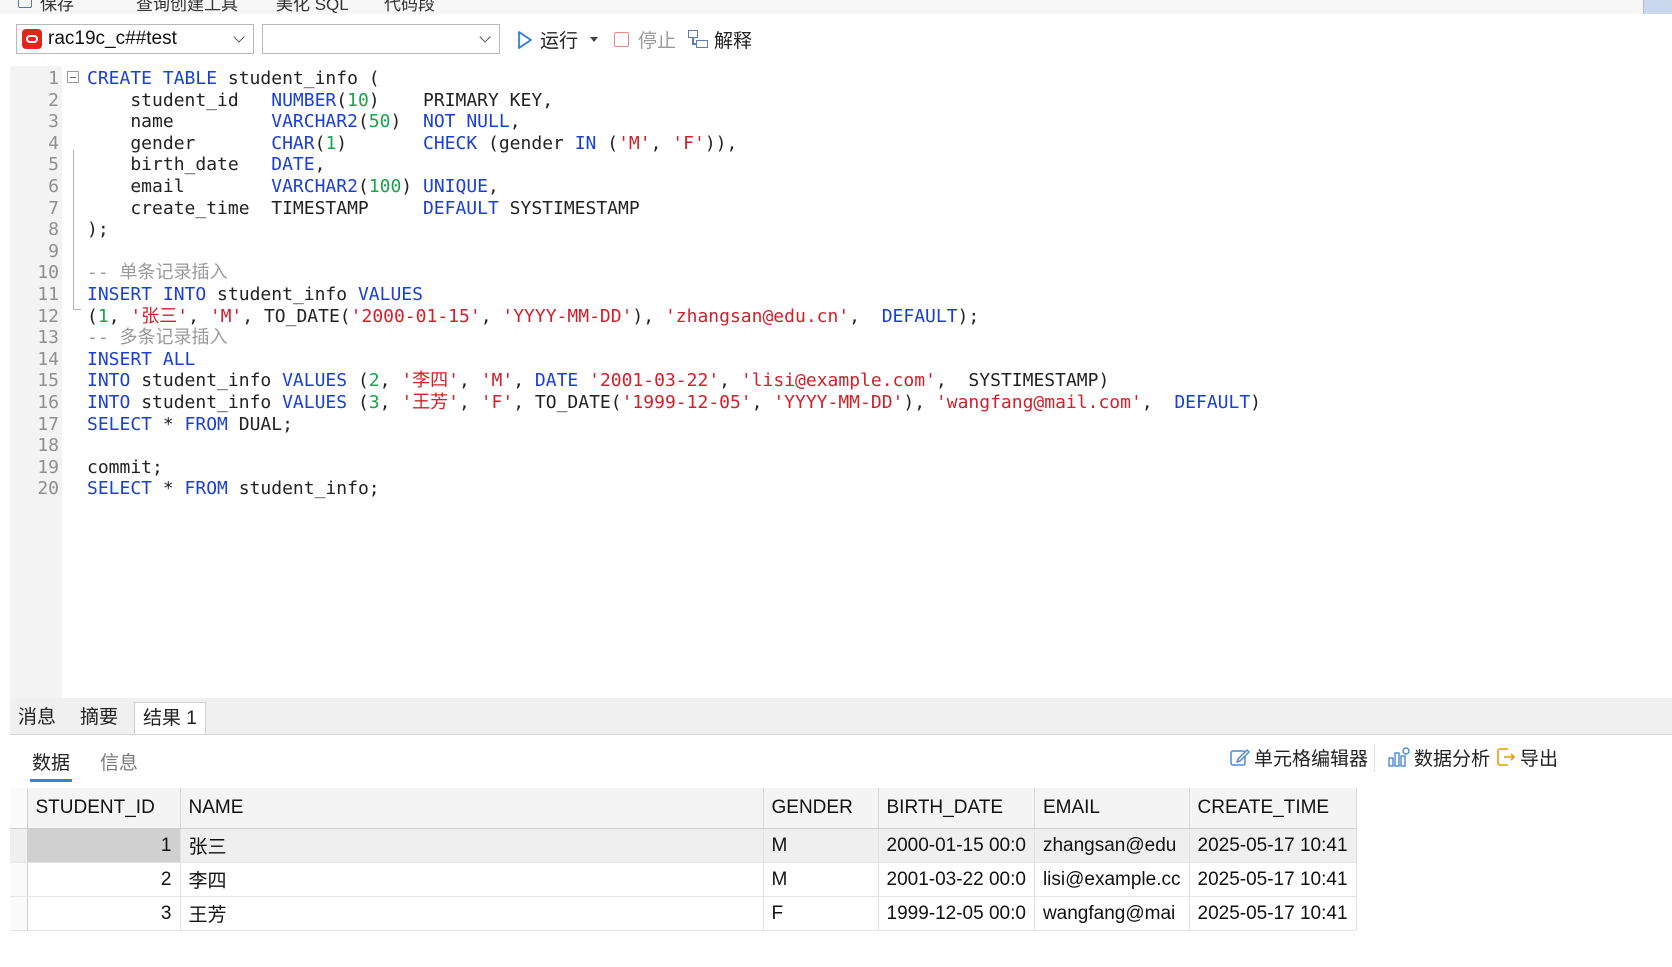 Image resolution: width=1672 pixels, height=967 pixels. I want to click on table-cell: 3, so click(104, 913).